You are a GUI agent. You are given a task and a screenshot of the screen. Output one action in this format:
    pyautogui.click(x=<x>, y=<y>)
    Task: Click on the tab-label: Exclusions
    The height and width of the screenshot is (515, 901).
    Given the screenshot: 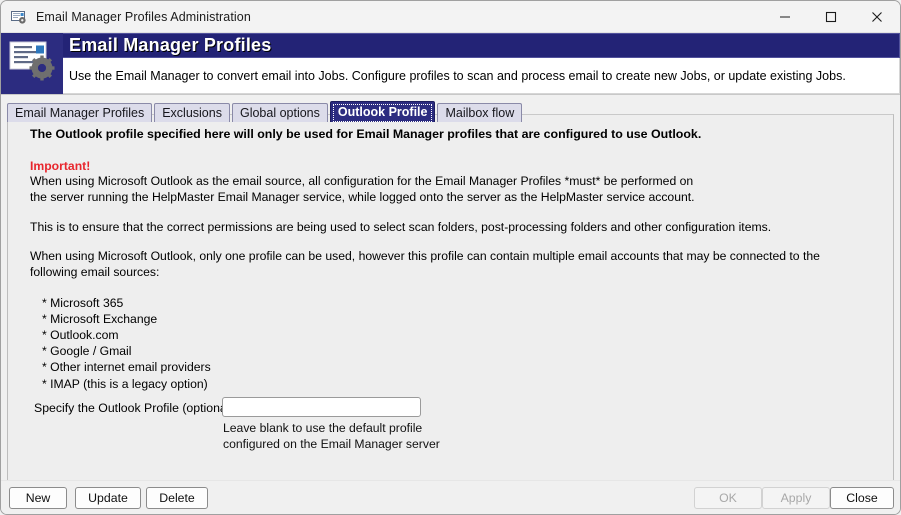 What is the action you would take?
    pyautogui.click(x=192, y=113)
    